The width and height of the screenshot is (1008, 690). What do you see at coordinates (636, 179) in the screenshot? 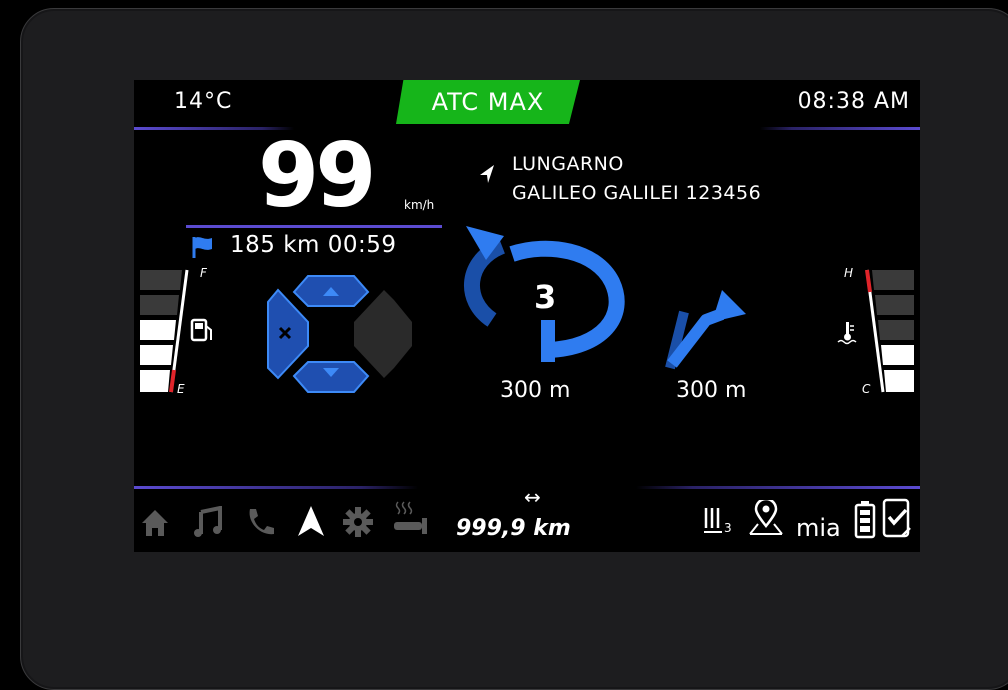
I see `street-address: LUNGARNO GALILEO GALILEI 123456` at bounding box center [636, 179].